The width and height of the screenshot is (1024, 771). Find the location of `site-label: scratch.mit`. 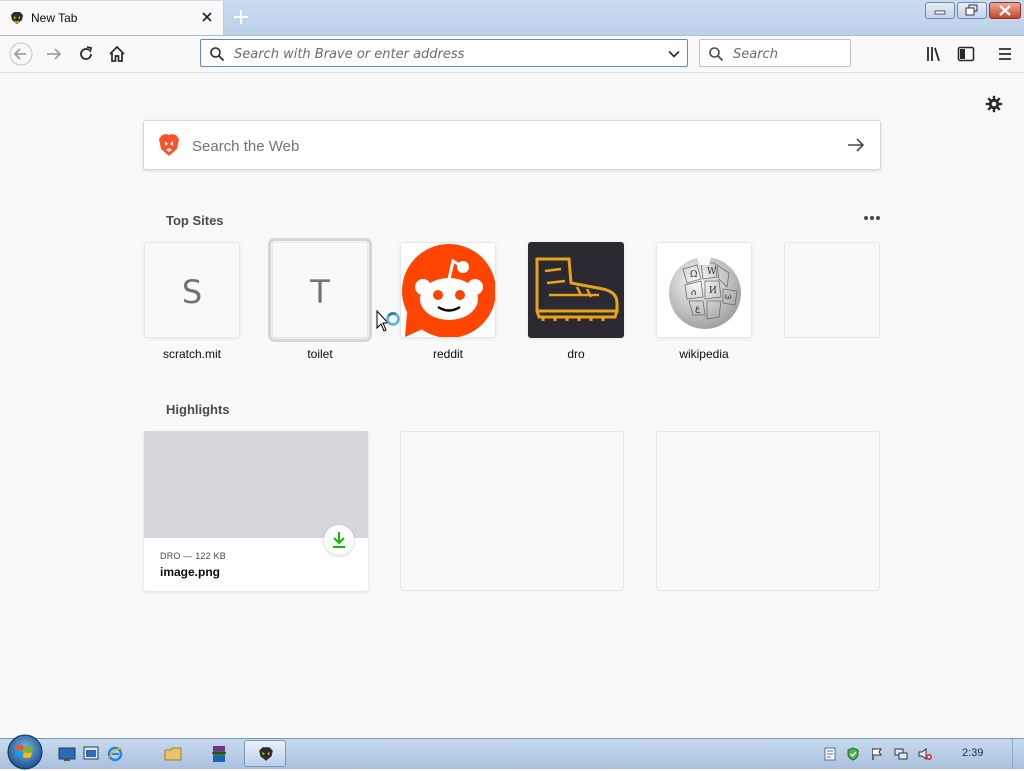

site-label: scratch.mit is located at coordinates (191, 354).